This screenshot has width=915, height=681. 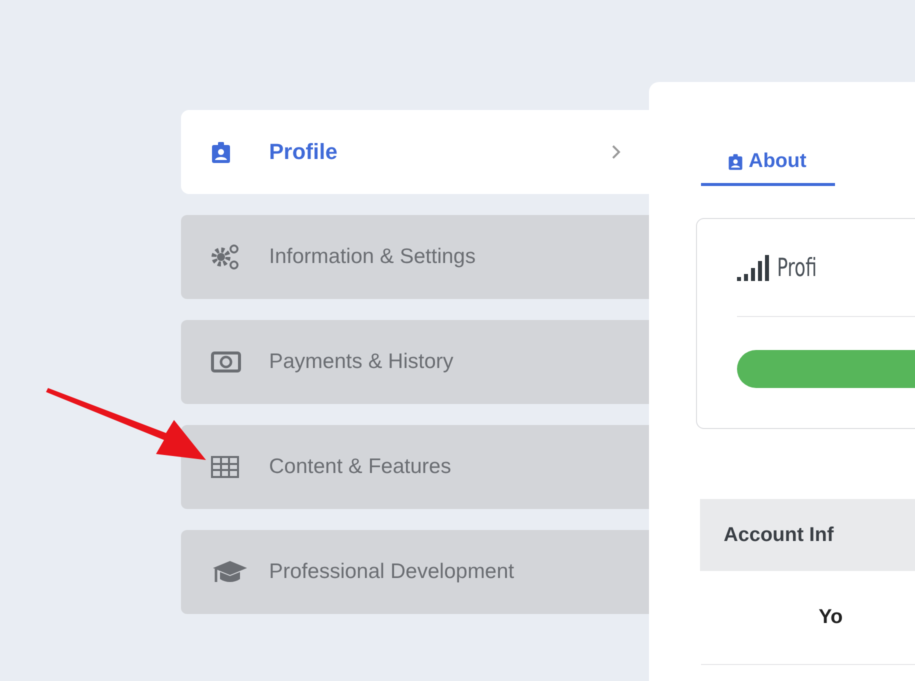 What do you see at coordinates (615, 152) in the screenshot?
I see `chevron-right-icon` at bounding box center [615, 152].